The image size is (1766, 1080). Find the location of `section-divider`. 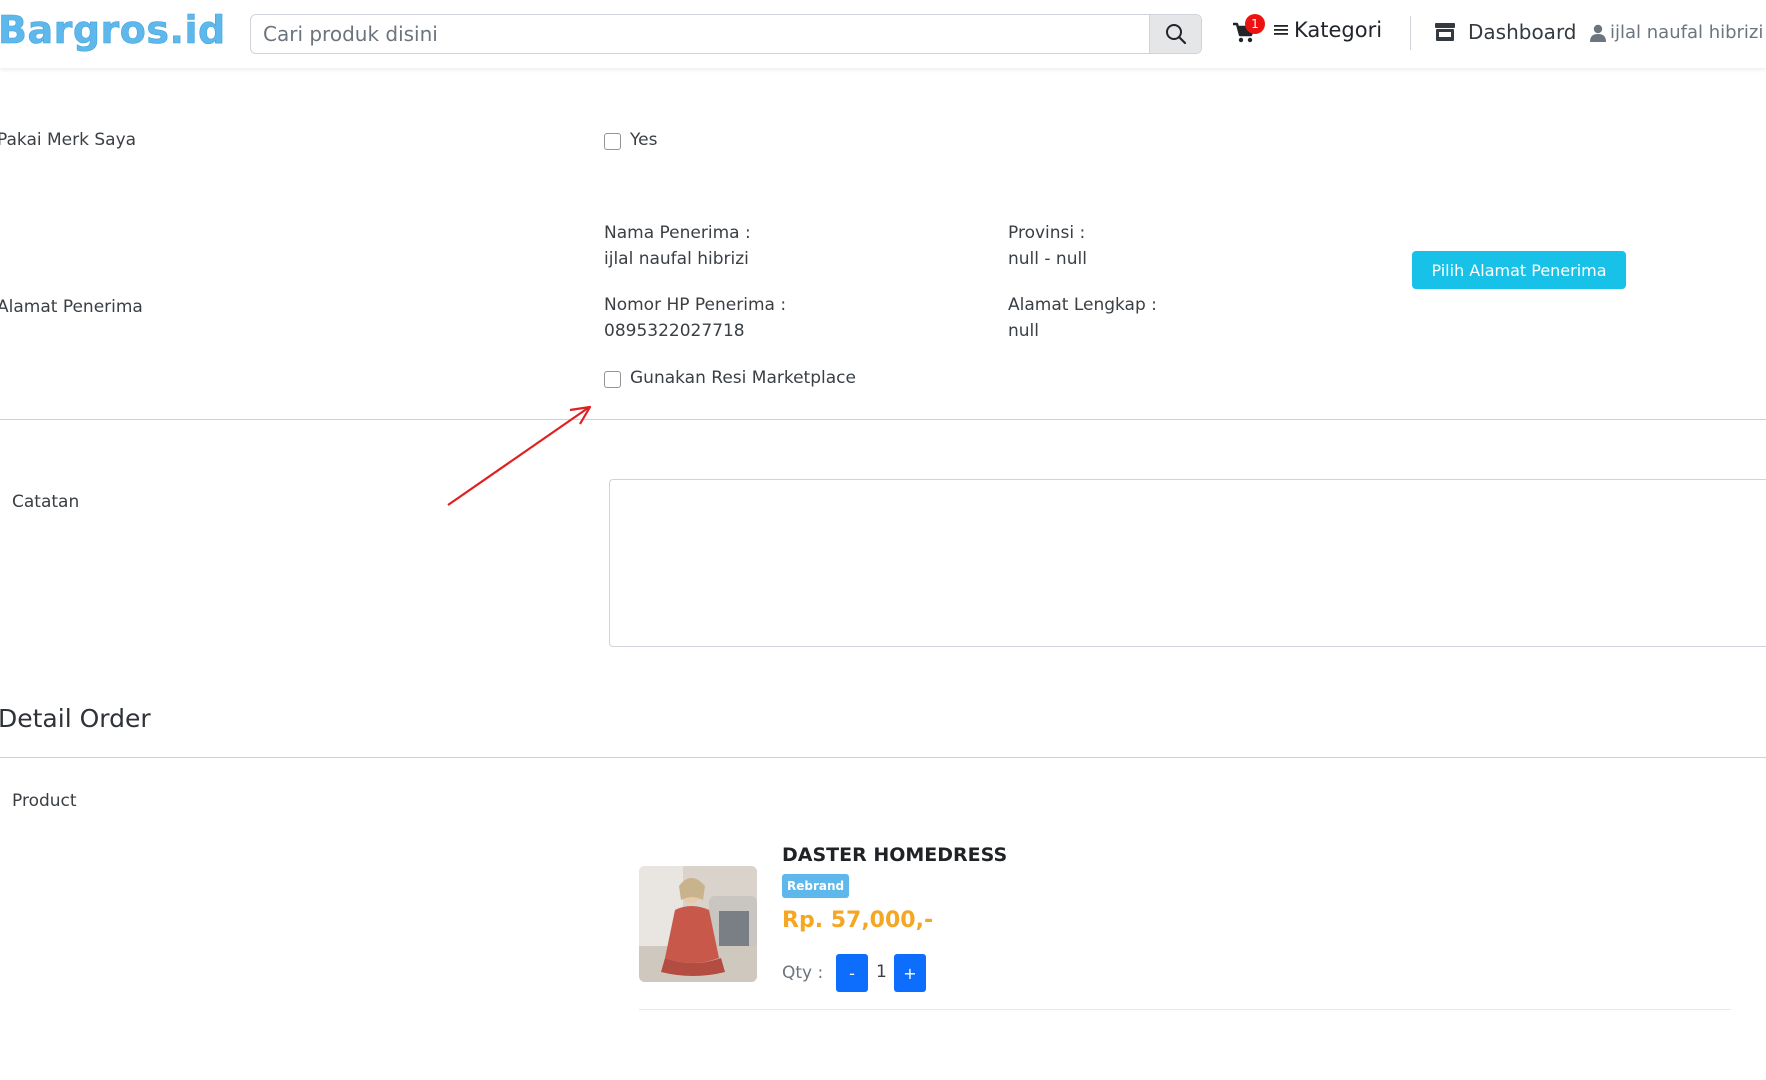

section-divider is located at coordinates (883, 419).